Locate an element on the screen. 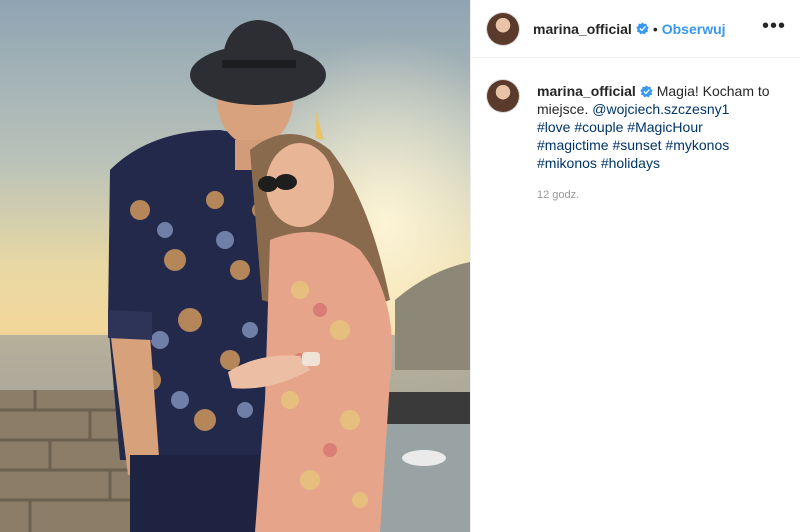  post-header: marina_official • Obserwuj ••• is located at coordinates (635, 29).